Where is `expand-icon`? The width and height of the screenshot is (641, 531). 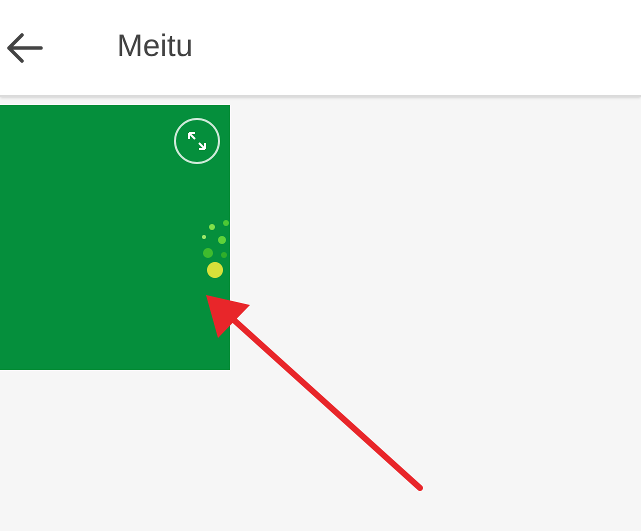 expand-icon is located at coordinates (197, 141).